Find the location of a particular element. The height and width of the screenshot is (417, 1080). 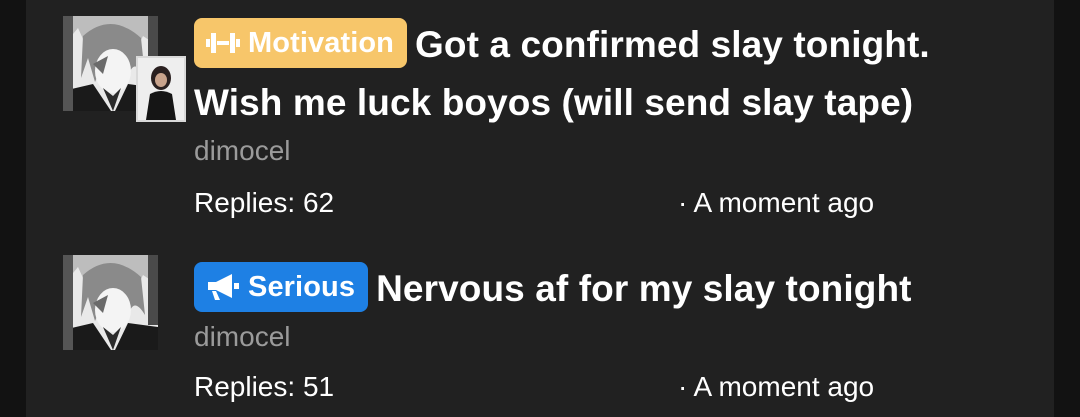

secondary-avatar is located at coordinates (161, 89).